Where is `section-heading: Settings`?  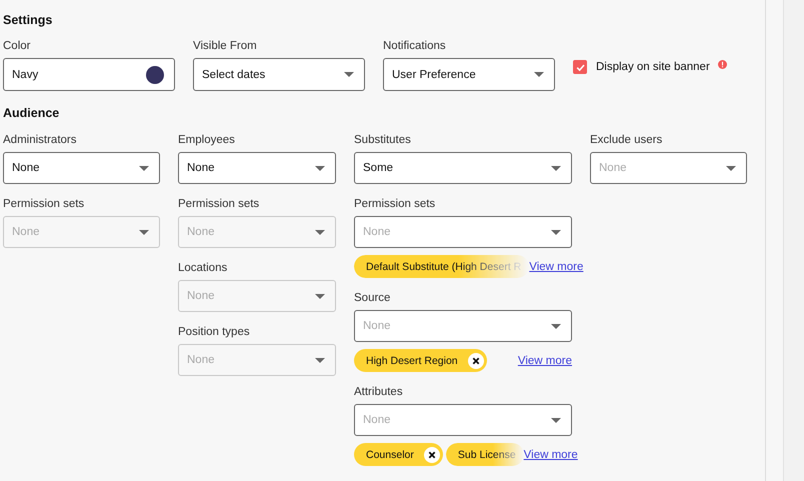 section-heading: Settings is located at coordinates (27, 20).